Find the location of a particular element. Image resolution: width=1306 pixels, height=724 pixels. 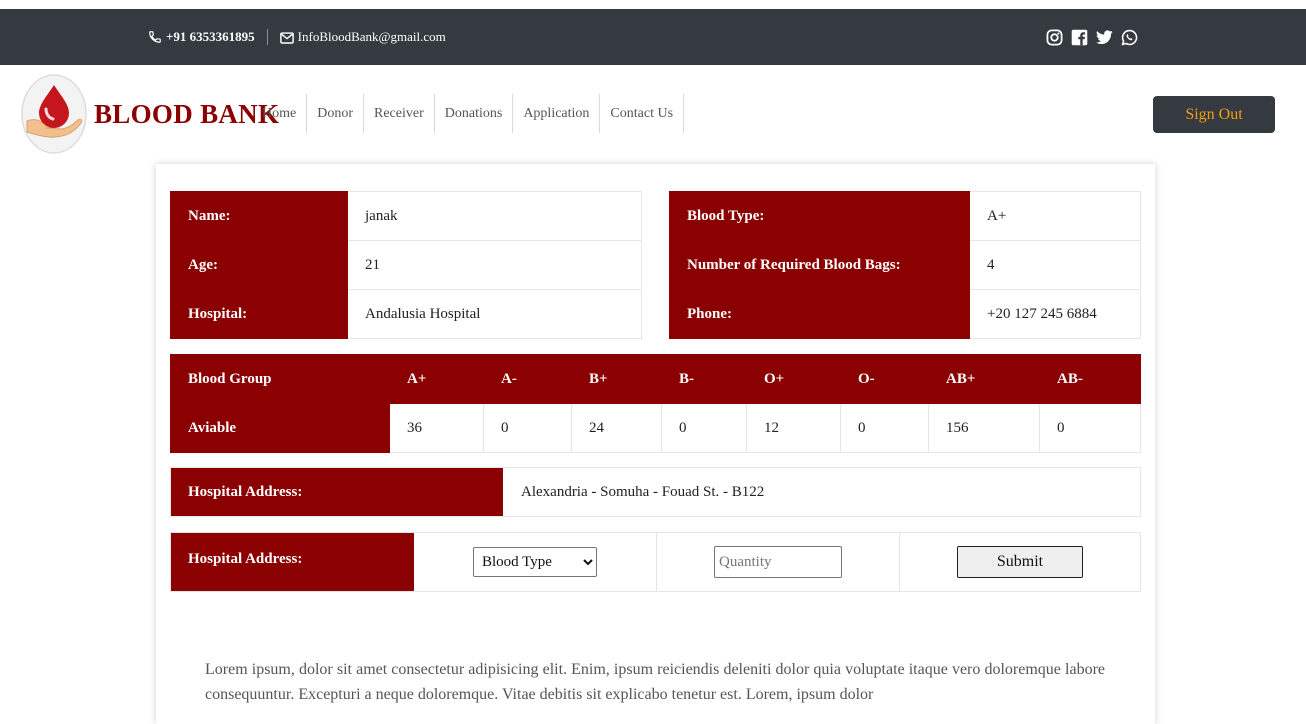

blood-type-label: Blood Type: is located at coordinates (819, 216).